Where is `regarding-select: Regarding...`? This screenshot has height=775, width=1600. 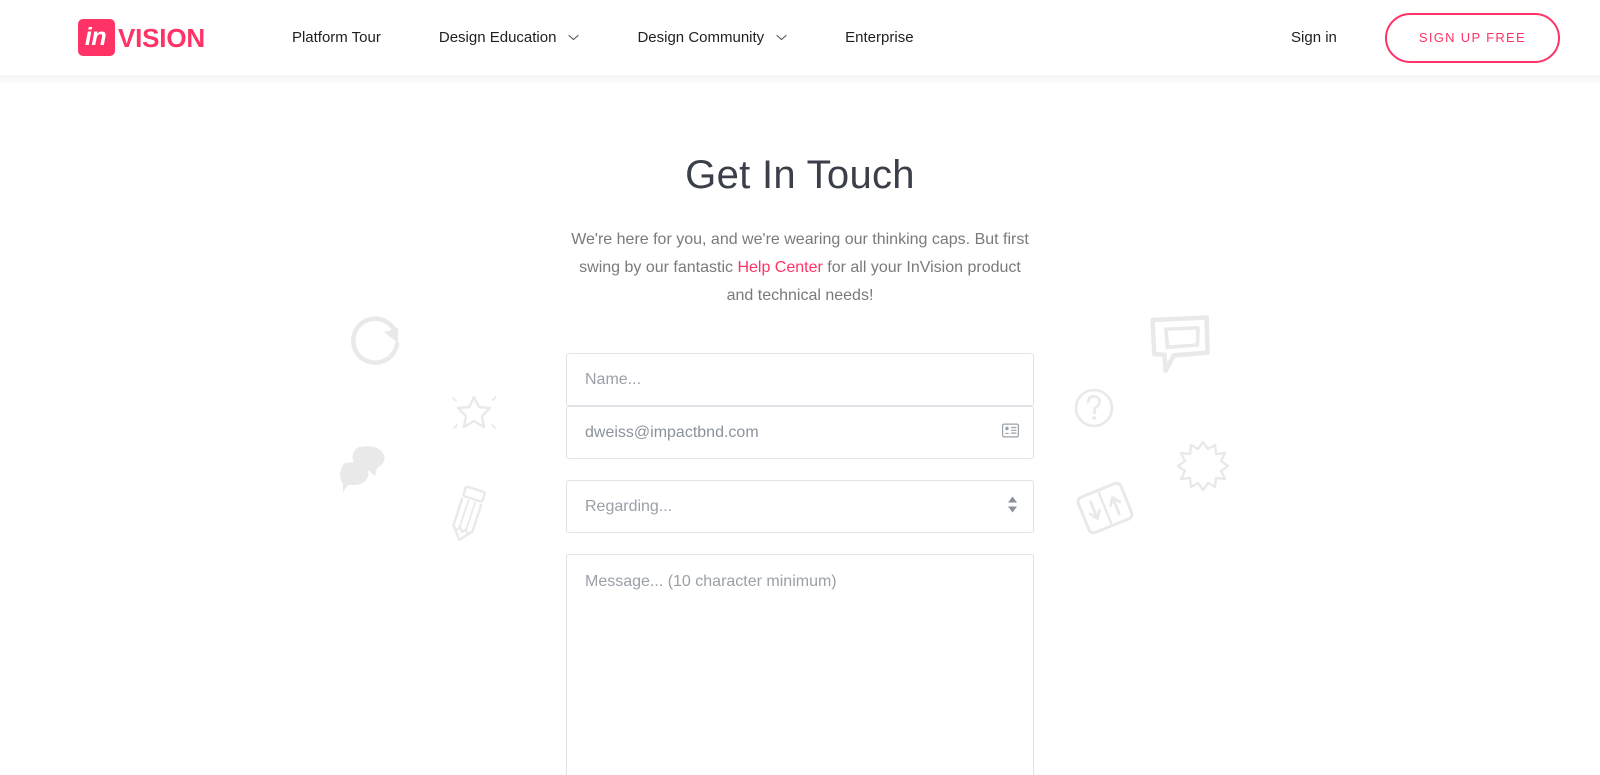 regarding-select: Regarding... is located at coordinates (800, 506).